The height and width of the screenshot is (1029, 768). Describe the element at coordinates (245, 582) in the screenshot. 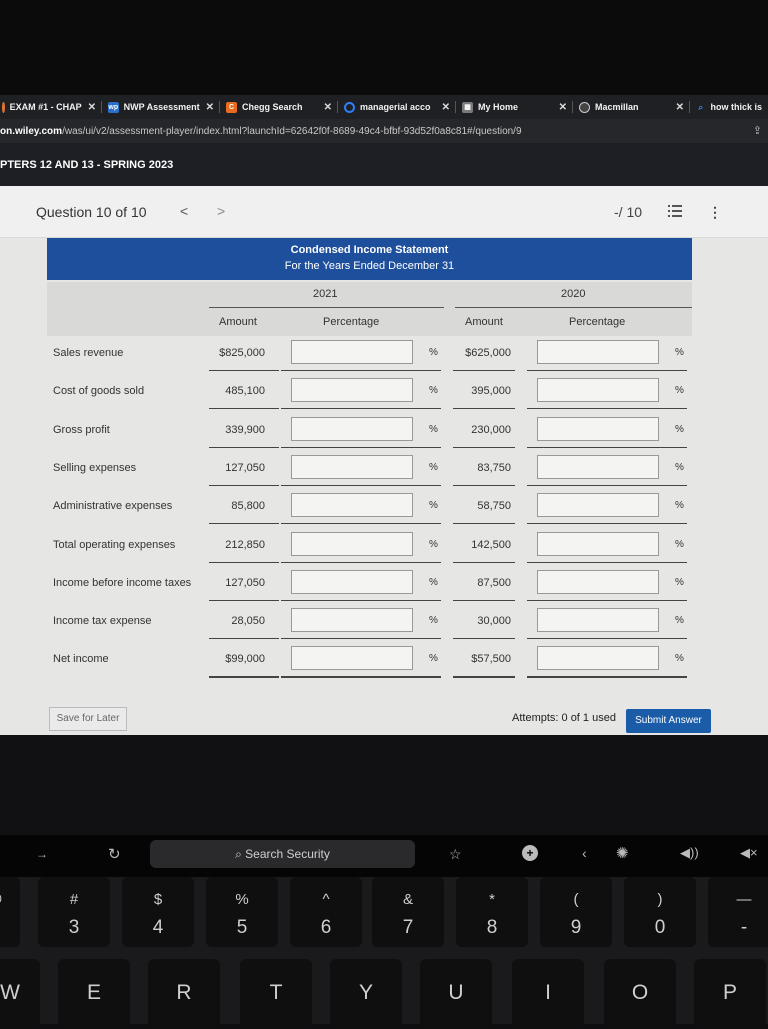

I see `amount-2021: 127,050` at that location.